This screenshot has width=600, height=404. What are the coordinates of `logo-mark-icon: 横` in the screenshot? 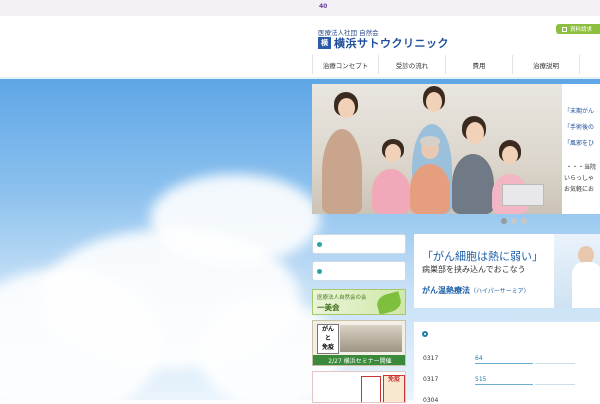 It's located at (324, 43).